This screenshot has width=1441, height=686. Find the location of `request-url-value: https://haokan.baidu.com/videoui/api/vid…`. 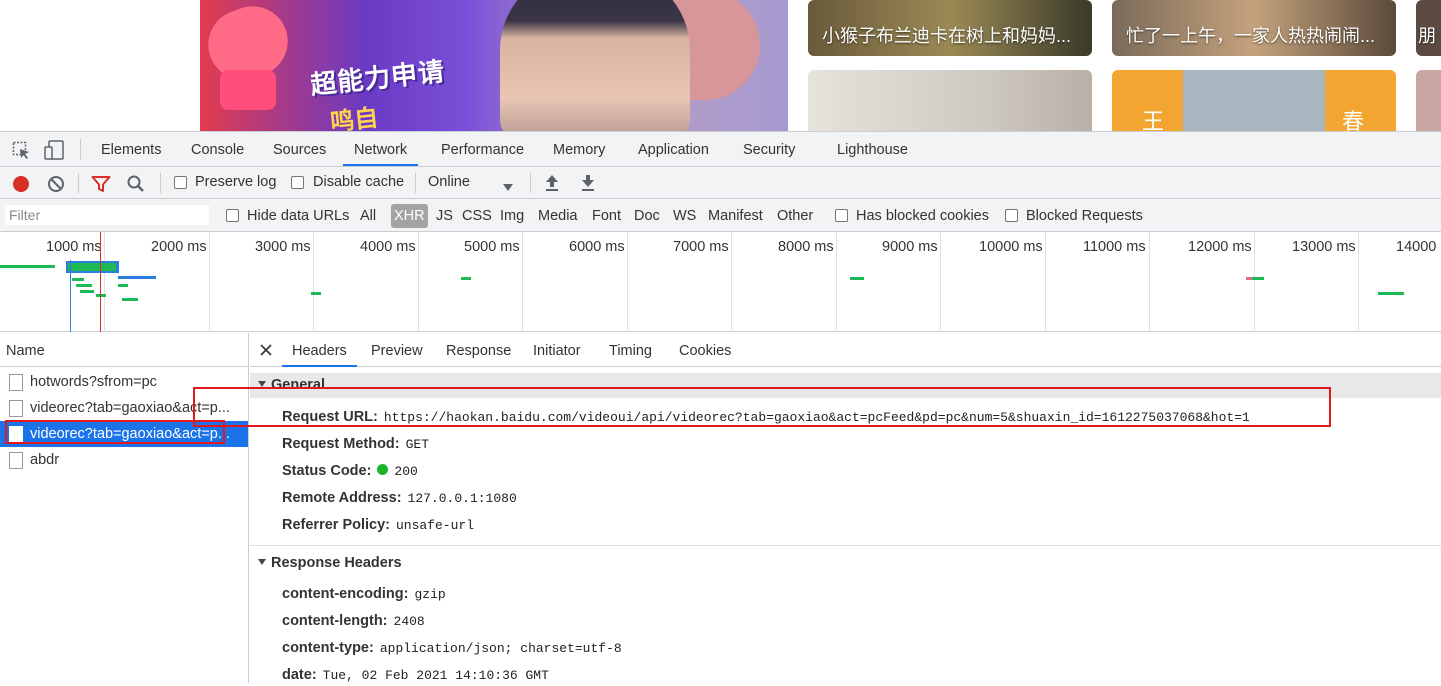

request-url-value: https://haokan.baidu.com/videoui/api/vid… is located at coordinates (816, 417).